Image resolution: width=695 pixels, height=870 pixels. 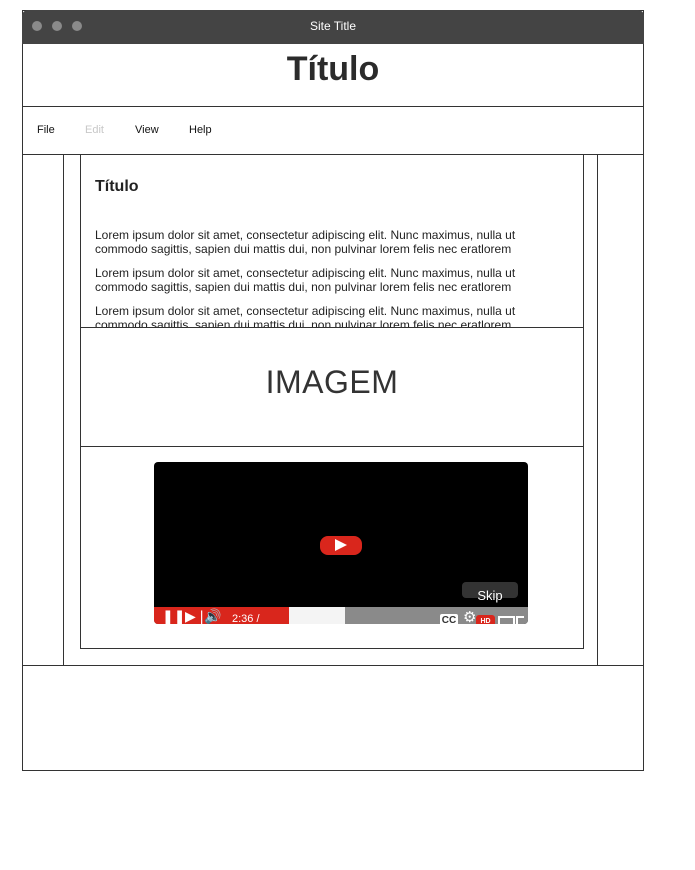 I want to click on video-player: Skip ❚❚ ▶❘ 🔊 2:36 / CC ⚙ HD, so click(x=341, y=543).